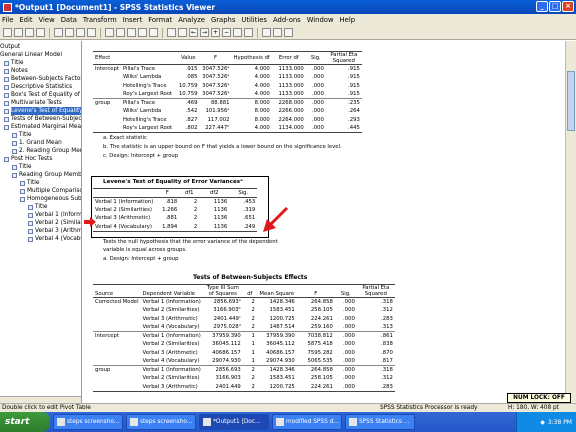  Describe the element at coordinates (288, 32) in the screenshot. I see `insert-text-icon` at that location.